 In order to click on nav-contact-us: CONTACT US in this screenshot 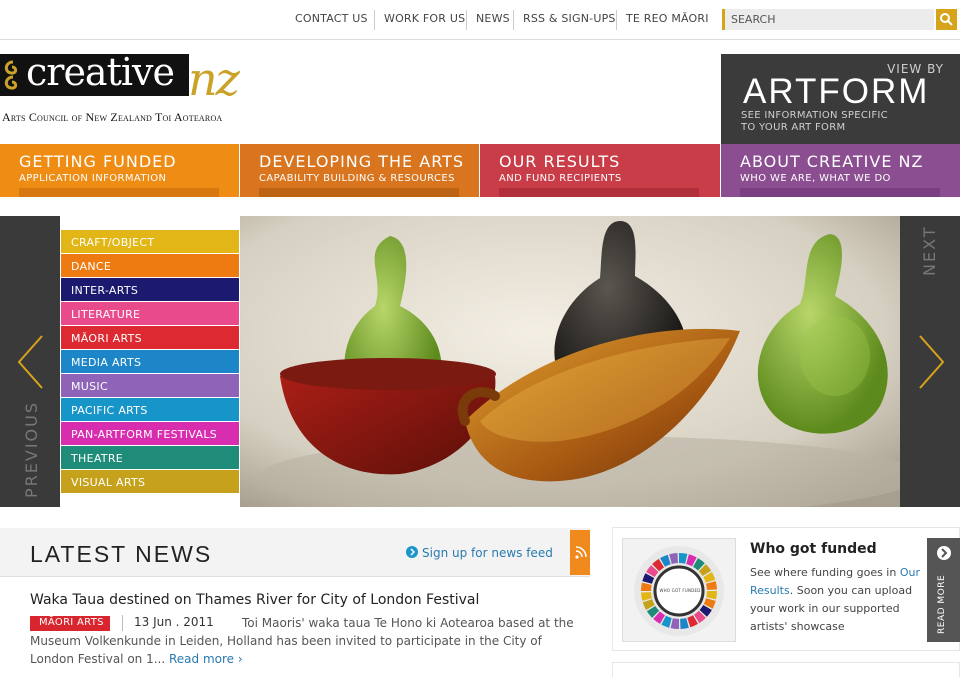, I will do `click(331, 18)`.